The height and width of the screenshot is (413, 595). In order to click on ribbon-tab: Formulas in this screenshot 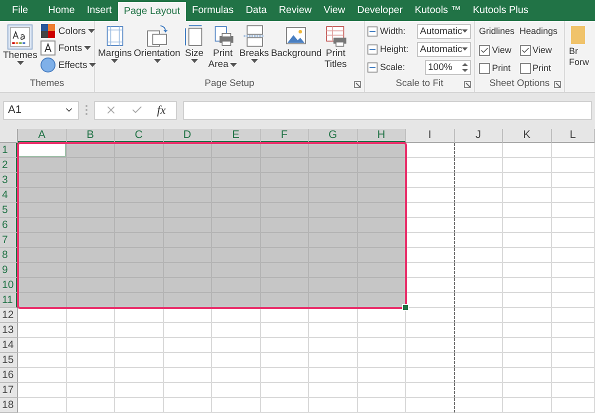, I will do `click(213, 10)`.